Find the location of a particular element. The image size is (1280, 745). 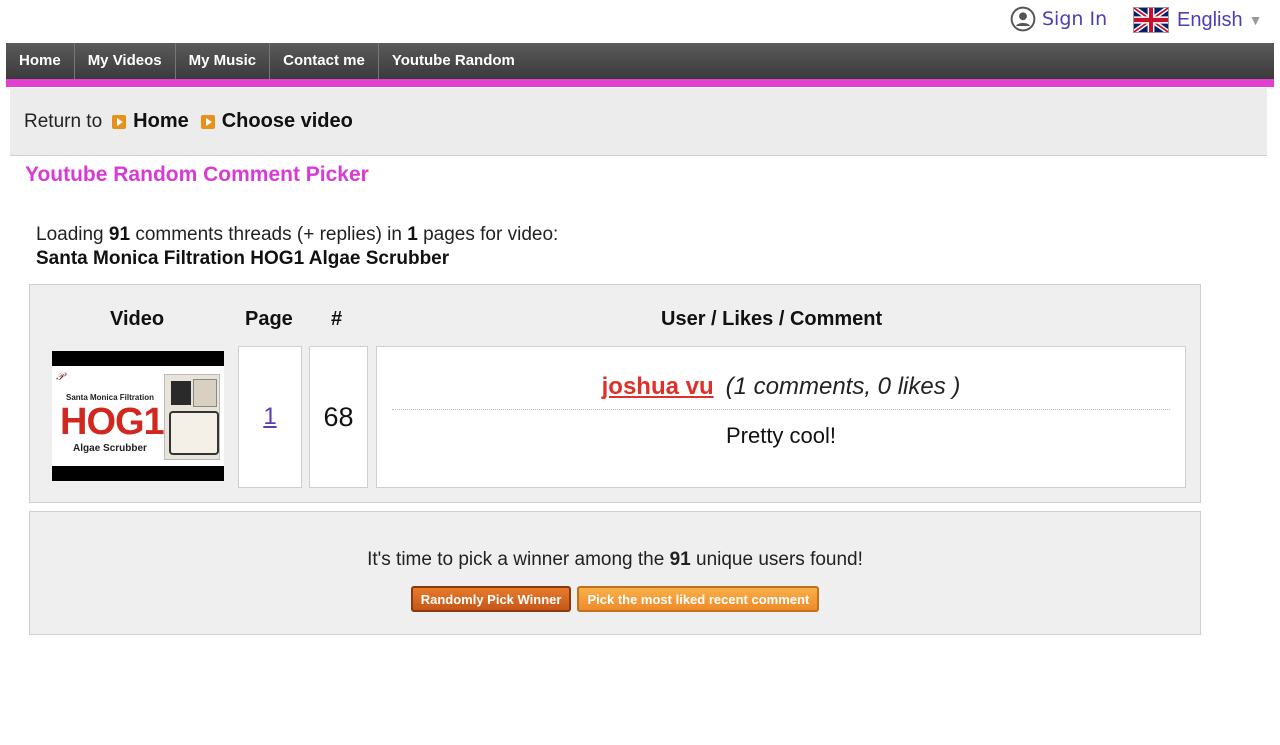

thumbnail-big-text: HOG1 is located at coordinates (112, 422).